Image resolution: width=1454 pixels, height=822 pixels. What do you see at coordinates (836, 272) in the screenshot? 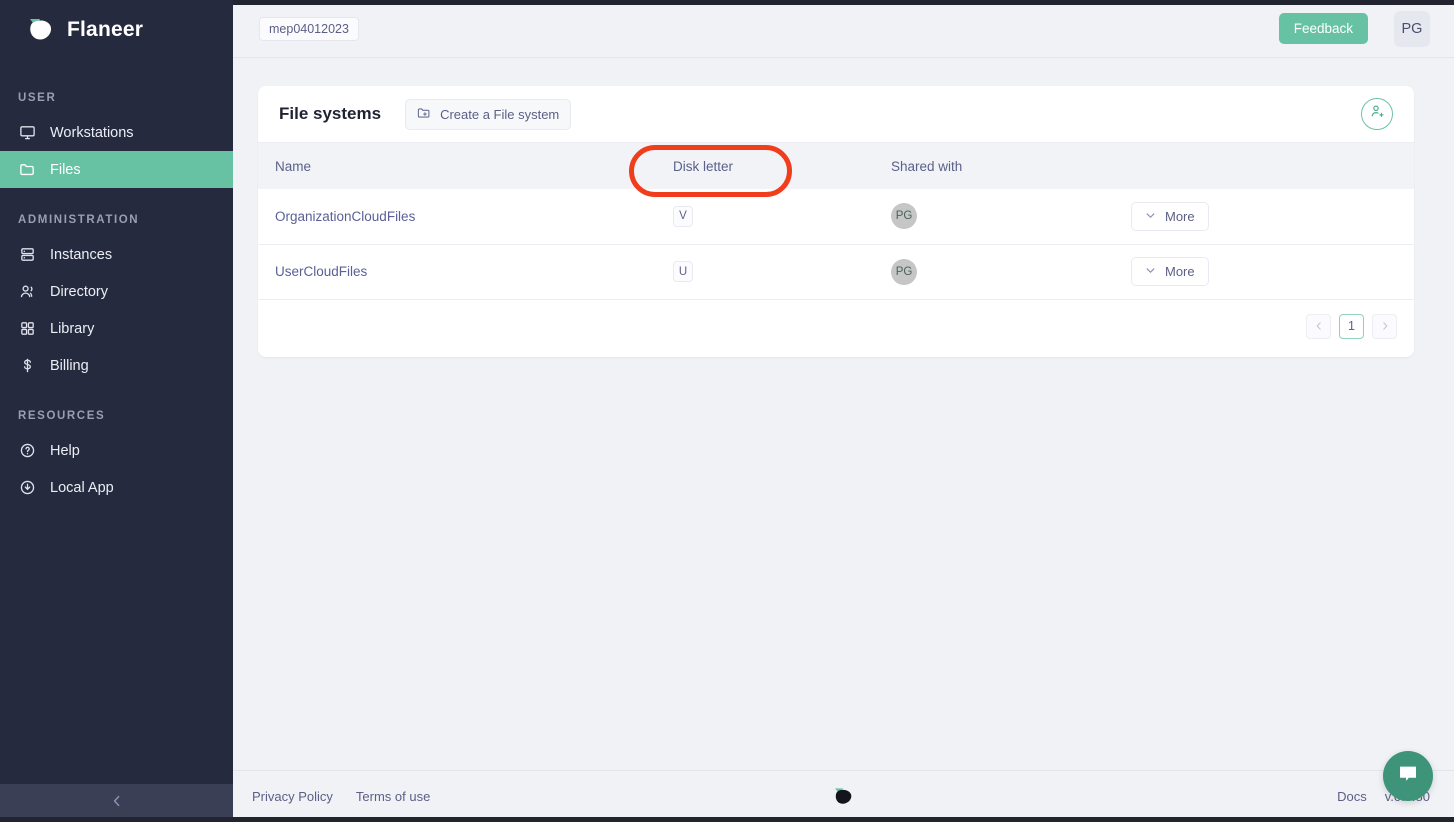
I see `table-row: UserCloudFiles U PG More` at bounding box center [836, 272].